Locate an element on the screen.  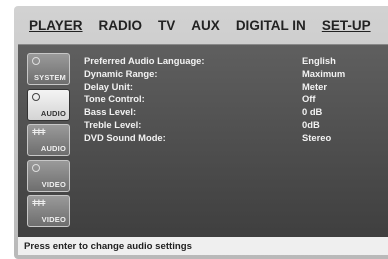
setting-label: Preferred Audio Language: is located at coordinates (144, 60).